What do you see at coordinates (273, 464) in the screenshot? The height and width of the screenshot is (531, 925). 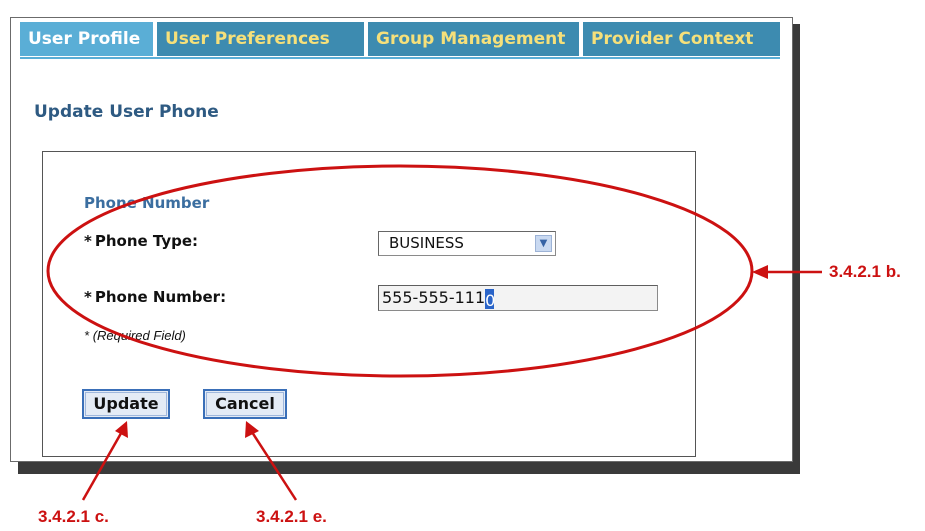 I see `callout-arrow-e` at bounding box center [273, 464].